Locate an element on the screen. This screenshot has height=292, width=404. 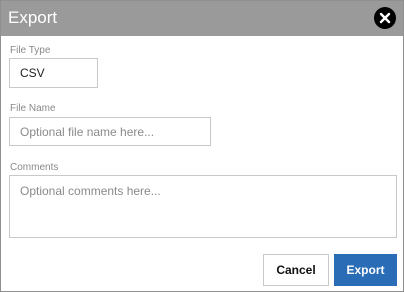
file-type-select: CSV is located at coordinates (53, 73).